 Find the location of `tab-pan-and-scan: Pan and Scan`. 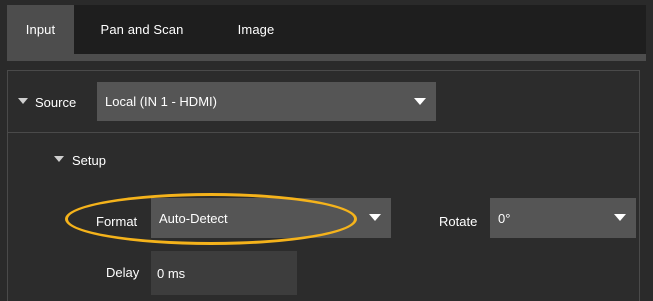

tab-pan-and-scan: Pan and Scan is located at coordinates (142, 29).